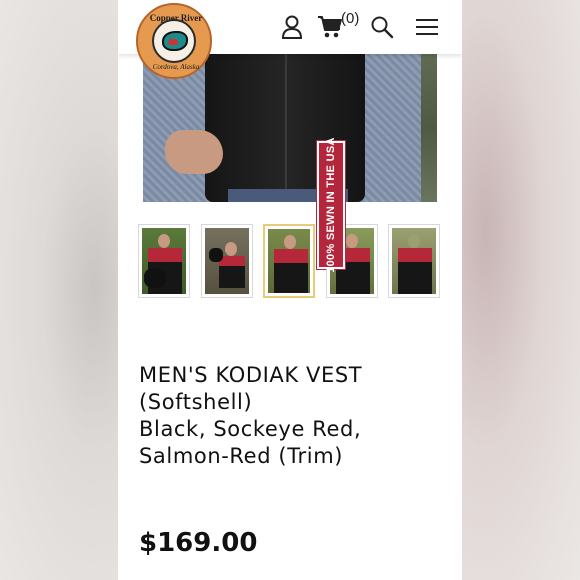 The width and height of the screenshot is (580, 580). What do you see at coordinates (350, 18) in the screenshot?
I see `cart-count: (0)` at bounding box center [350, 18].